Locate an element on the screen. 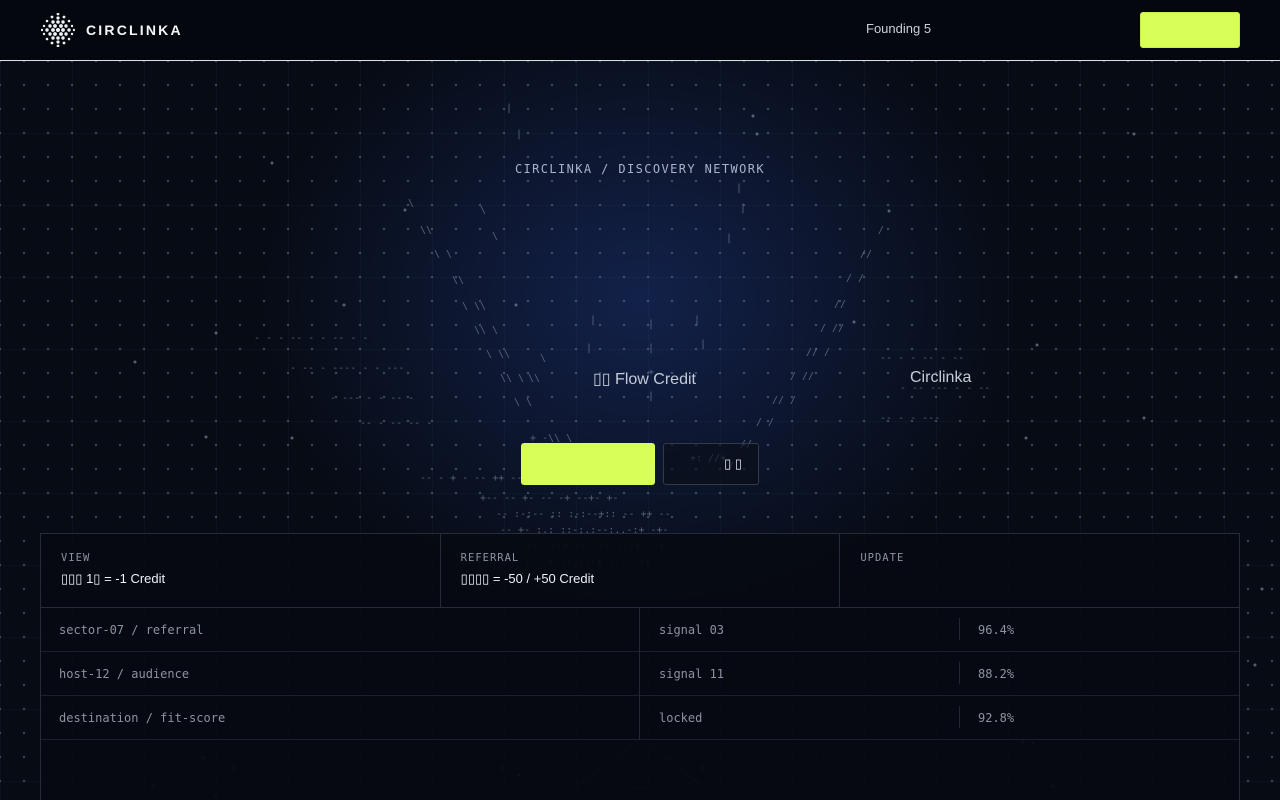 This screenshot has height=800, width=1280. stat-view: VIEW ▯▯▯ 1▯ = -1 Credit is located at coordinates (241, 570).